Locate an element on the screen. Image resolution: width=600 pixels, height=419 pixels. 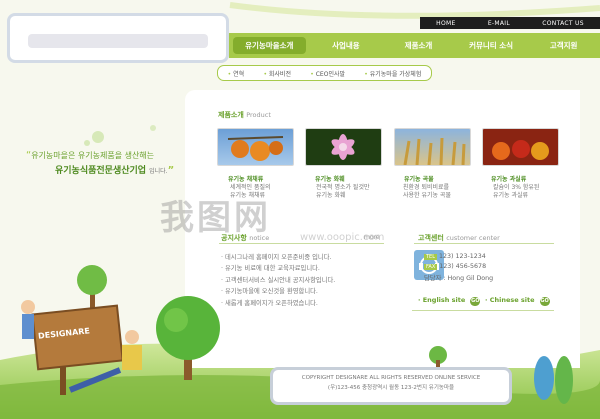
logo-box is located at coordinates (118, 38).